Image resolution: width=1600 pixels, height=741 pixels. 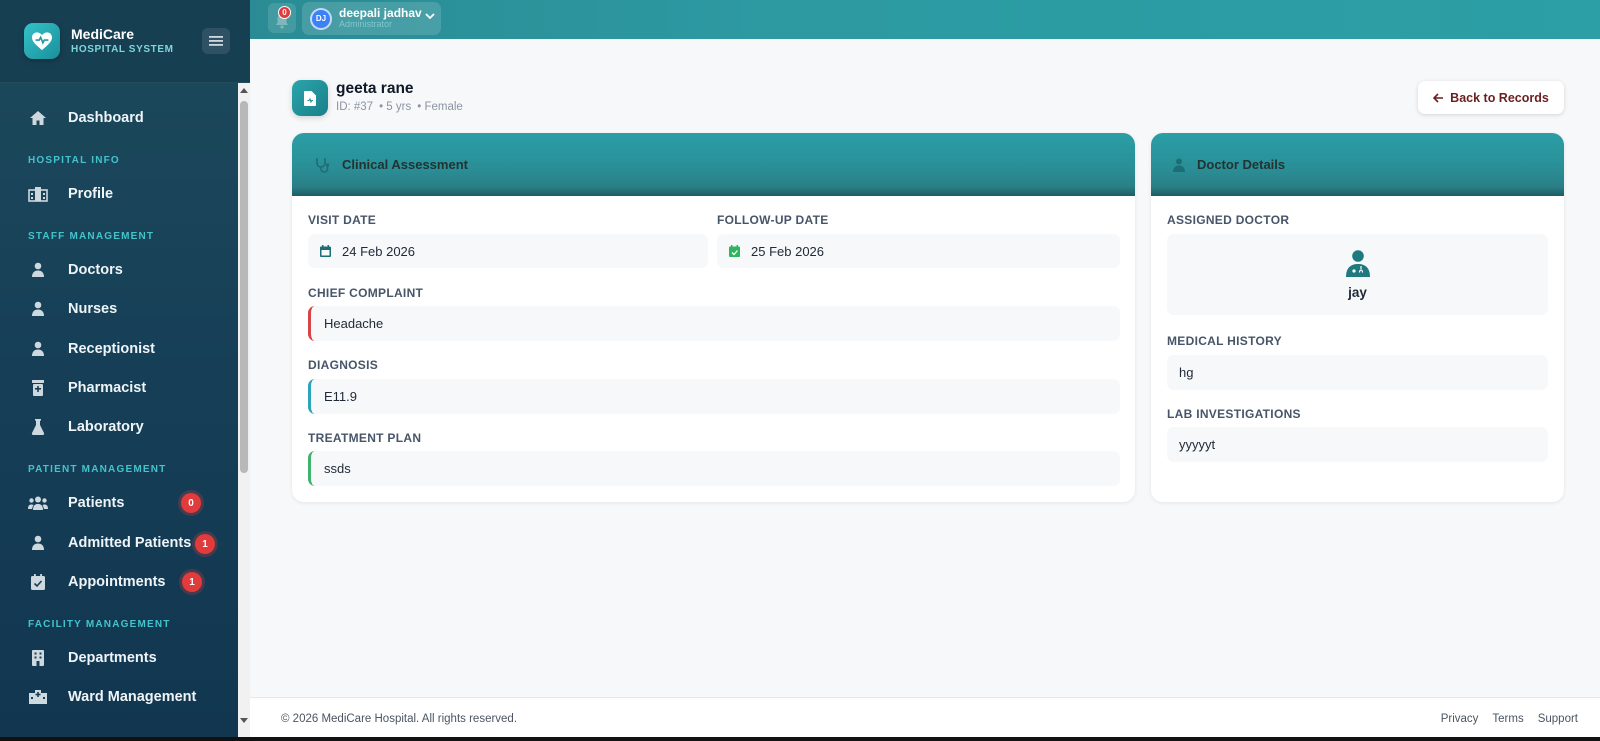 I want to click on sidebar-item-ward-management: Ward Management, so click(x=128, y=697).